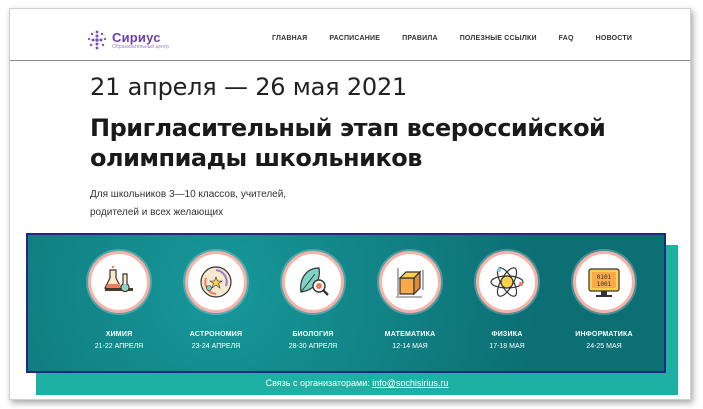 This screenshot has width=703, height=409. I want to click on subject-informatics: 0101 1001 ИНФОРМАТИКА 24-25 МАЯ, so click(604, 300).